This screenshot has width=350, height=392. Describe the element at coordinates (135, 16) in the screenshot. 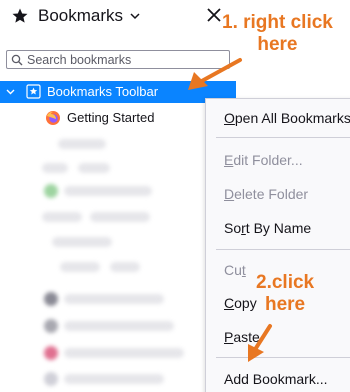

I see `chevron-down-icon` at that location.